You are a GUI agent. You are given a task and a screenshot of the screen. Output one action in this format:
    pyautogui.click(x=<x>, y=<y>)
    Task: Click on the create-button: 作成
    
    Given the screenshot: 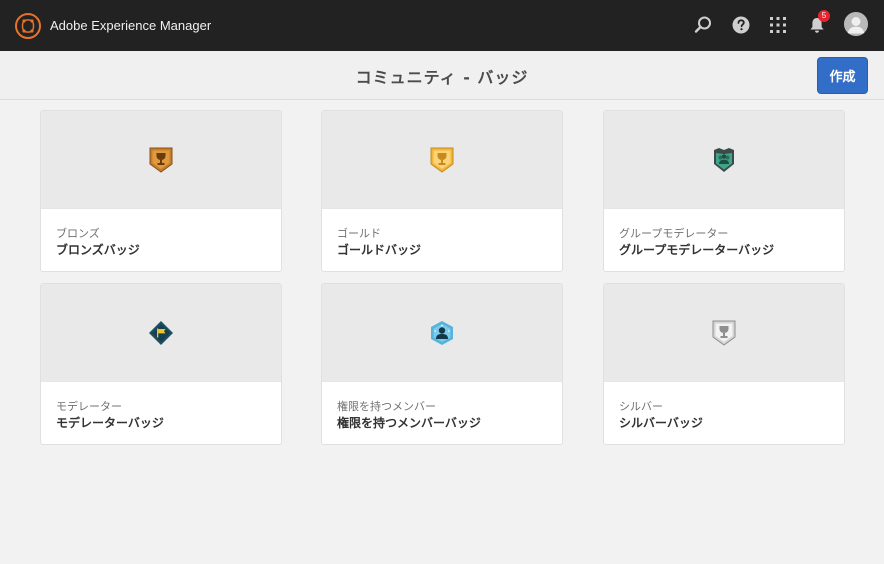 What is the action you would take?
    pyautogui.click(x=842, y=75)
    